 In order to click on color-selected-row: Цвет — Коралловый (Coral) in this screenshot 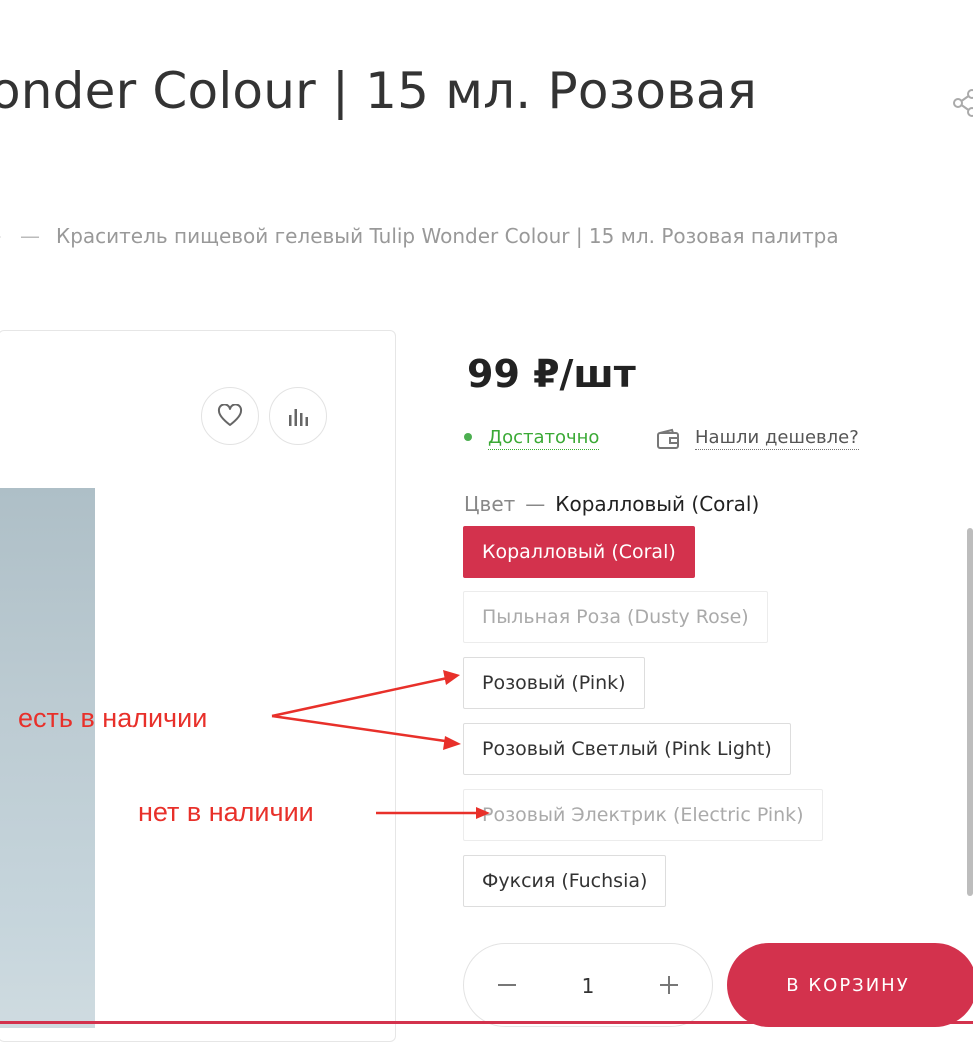, I will do `click(611, 504)`.